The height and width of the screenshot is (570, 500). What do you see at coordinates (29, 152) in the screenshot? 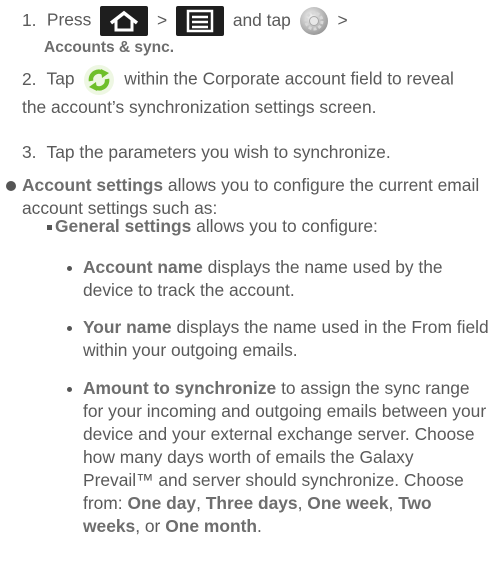
I see `step-number: 3.` at bounding box center [29, 152].